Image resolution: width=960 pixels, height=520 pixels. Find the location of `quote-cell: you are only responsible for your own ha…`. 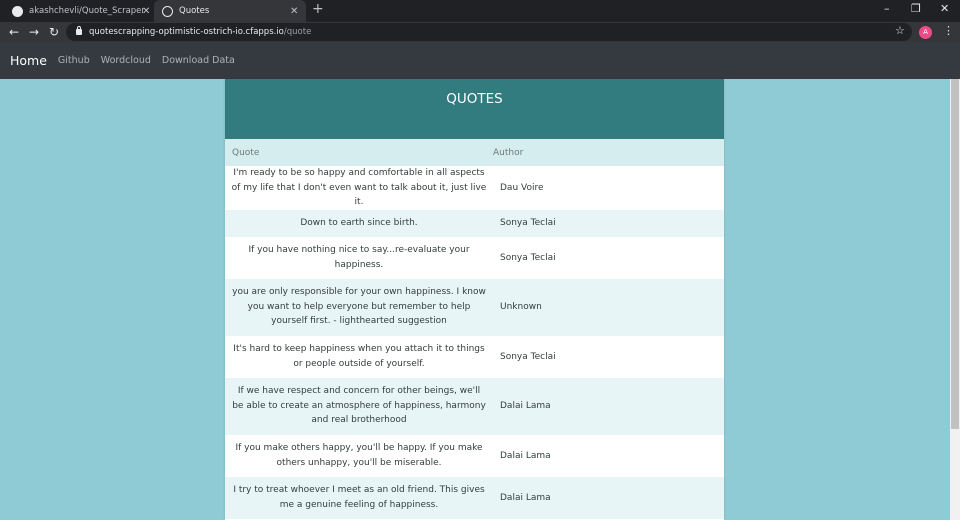

quote-cell: you are only responsible for your own ha… is located at coordinates (359, 307).